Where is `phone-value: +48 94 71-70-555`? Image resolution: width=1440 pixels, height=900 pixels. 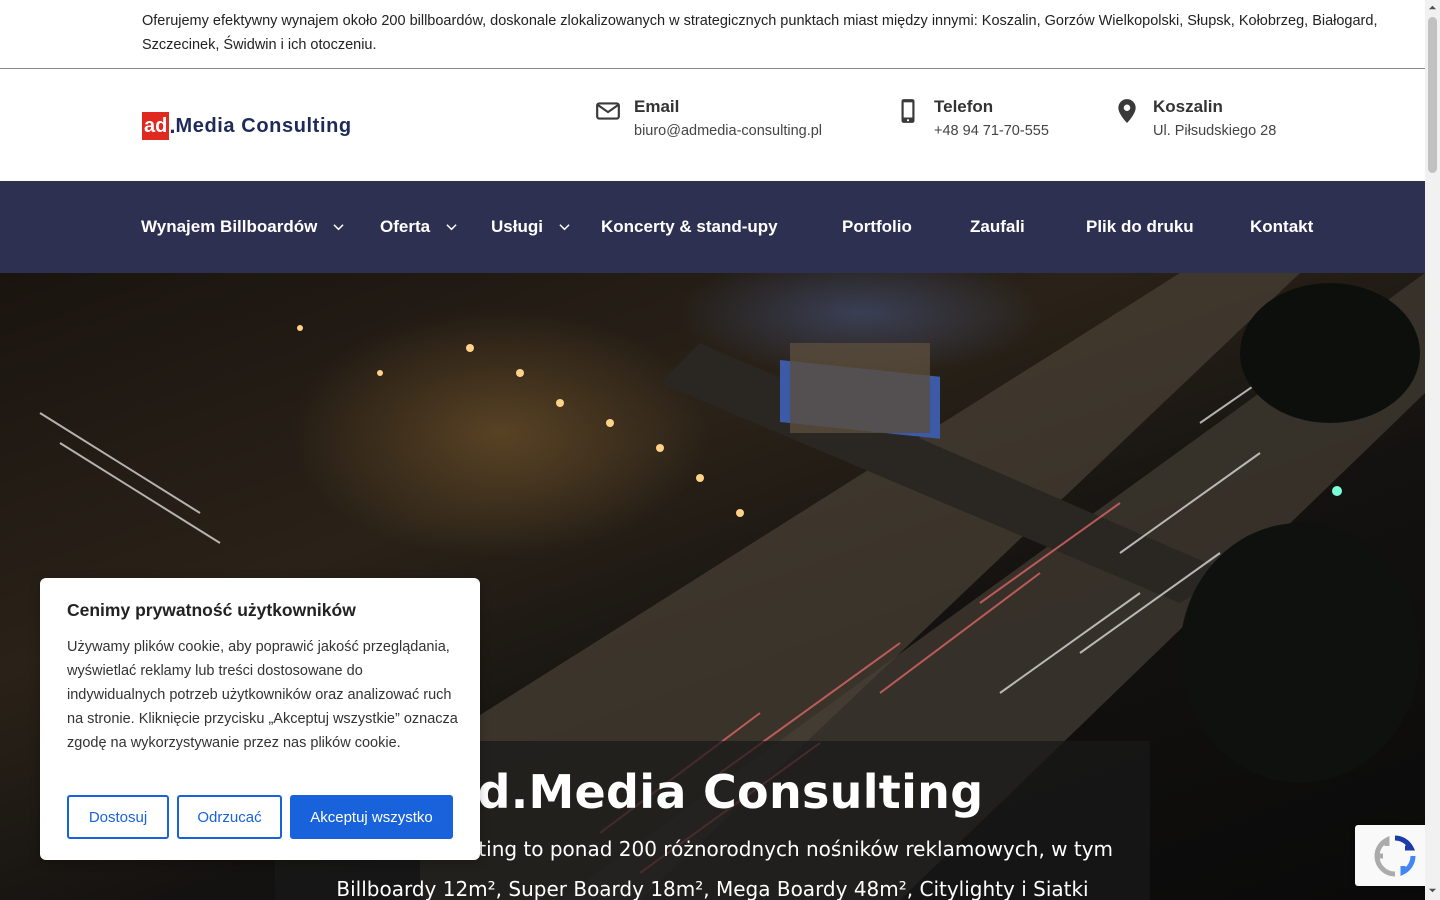 phone-value: +48 94 71-70-555 is located at coordinates (991, 131).